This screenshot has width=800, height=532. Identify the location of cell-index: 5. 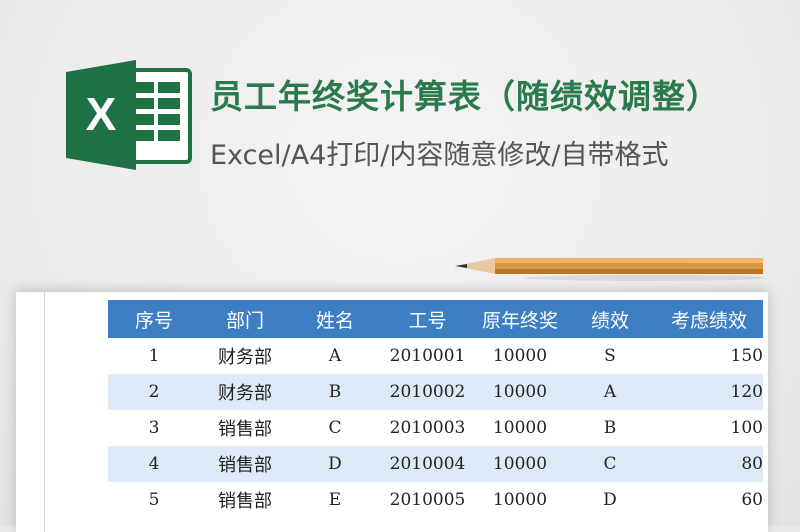
(154, 500).